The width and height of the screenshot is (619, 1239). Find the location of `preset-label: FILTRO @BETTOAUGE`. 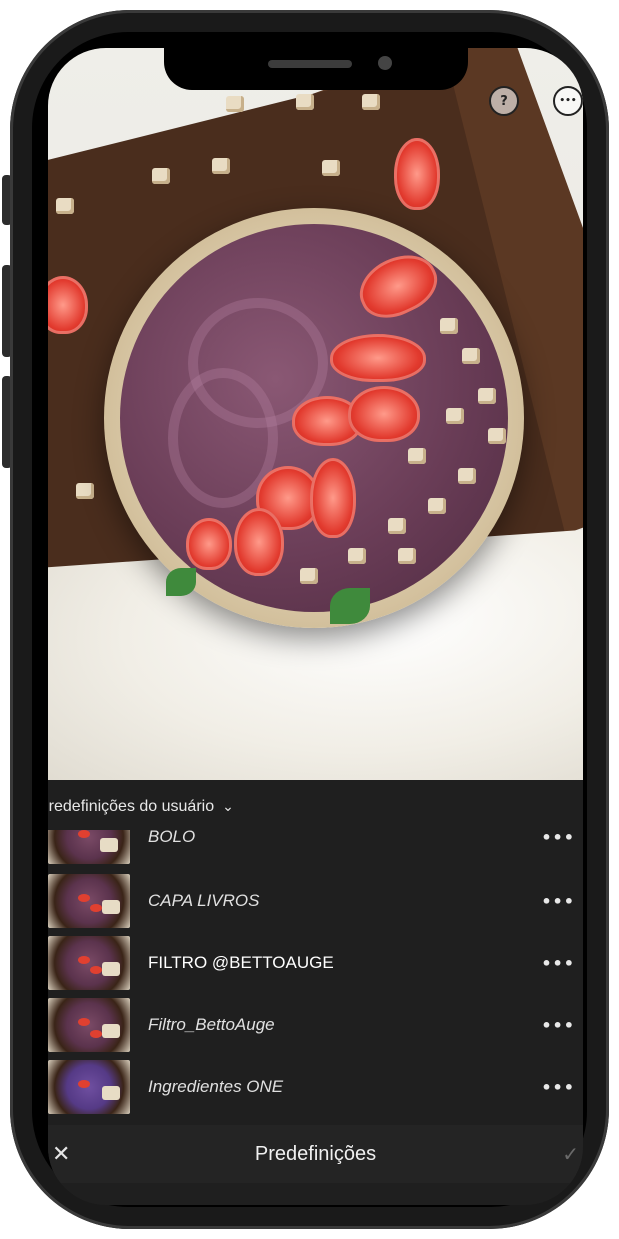

preset-label: FILTRO @BETTOAUGE is located at coordinates (241, 962).